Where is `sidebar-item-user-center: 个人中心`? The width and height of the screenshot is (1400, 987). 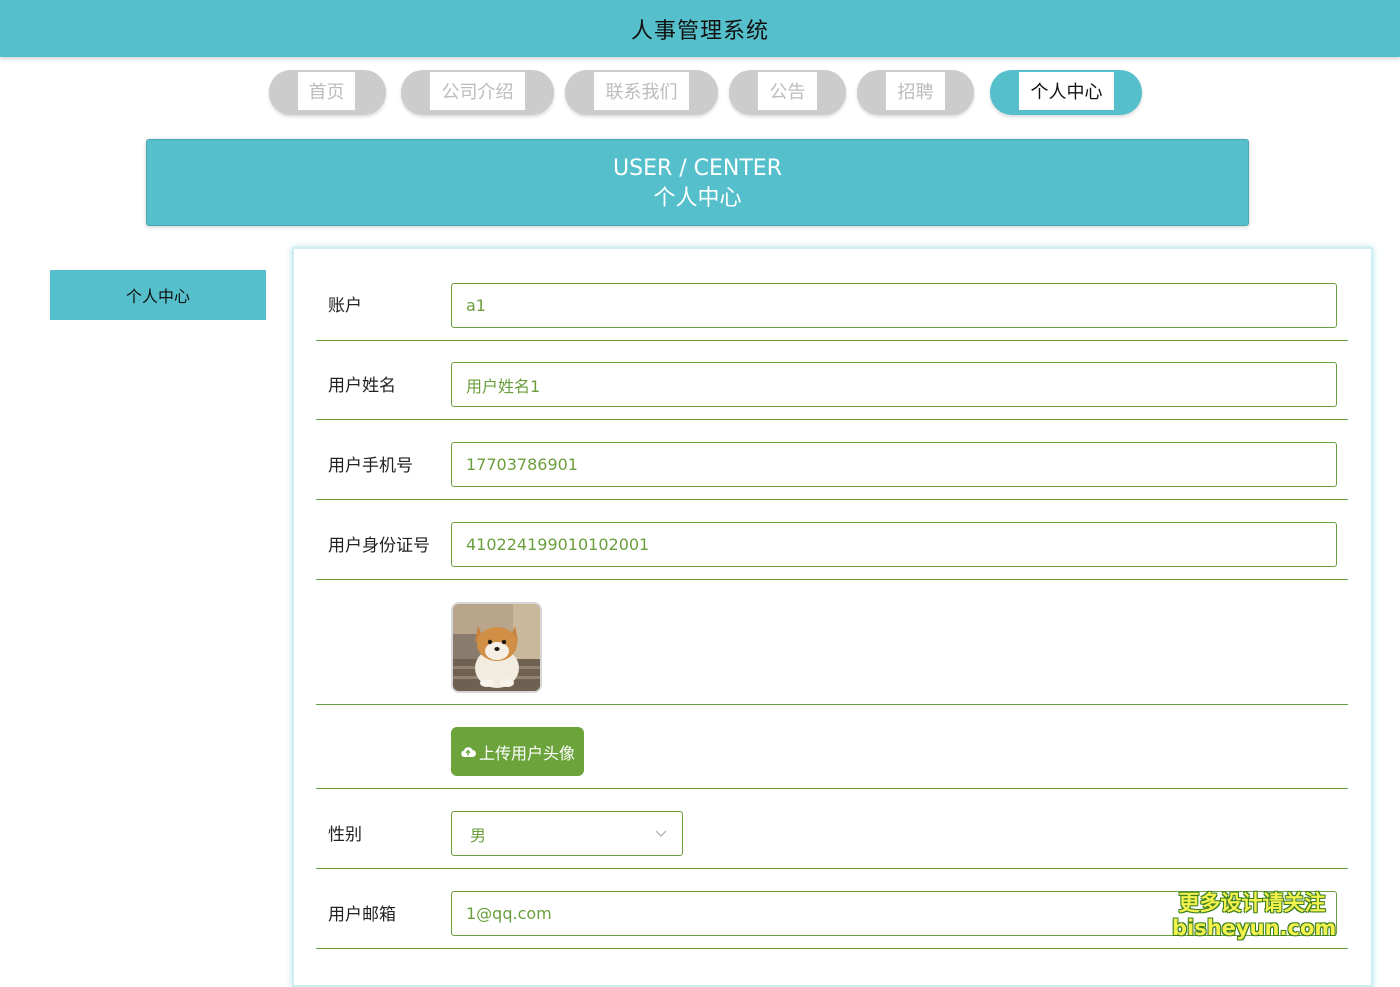 sidebar-item-user-center: 个人中心 is located at coordinates (158, 295).